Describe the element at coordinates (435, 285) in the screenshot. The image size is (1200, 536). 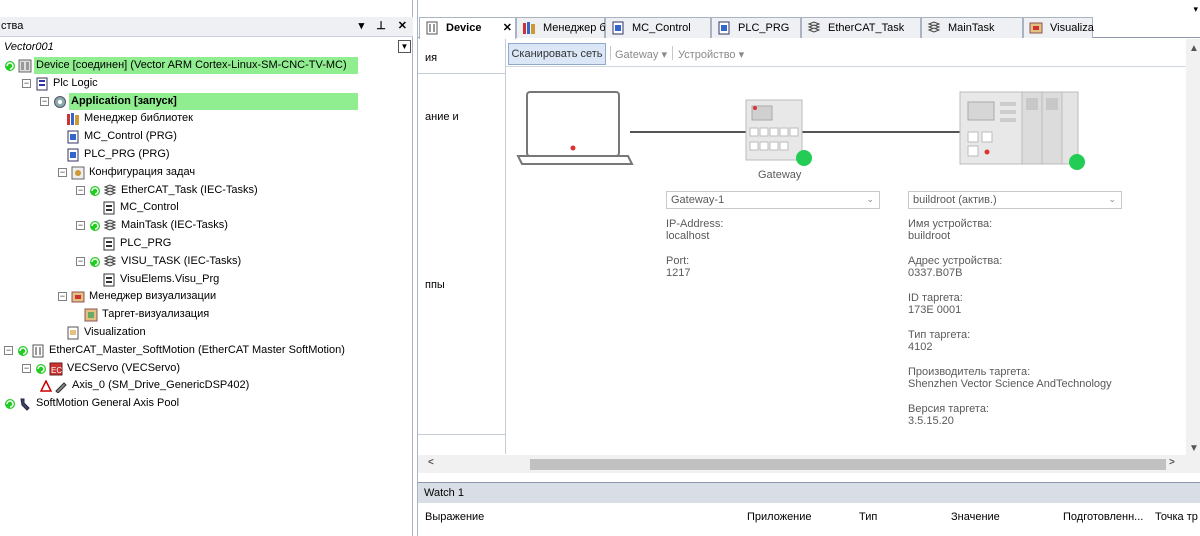
I see `side-nav-item: ппы` at that location.